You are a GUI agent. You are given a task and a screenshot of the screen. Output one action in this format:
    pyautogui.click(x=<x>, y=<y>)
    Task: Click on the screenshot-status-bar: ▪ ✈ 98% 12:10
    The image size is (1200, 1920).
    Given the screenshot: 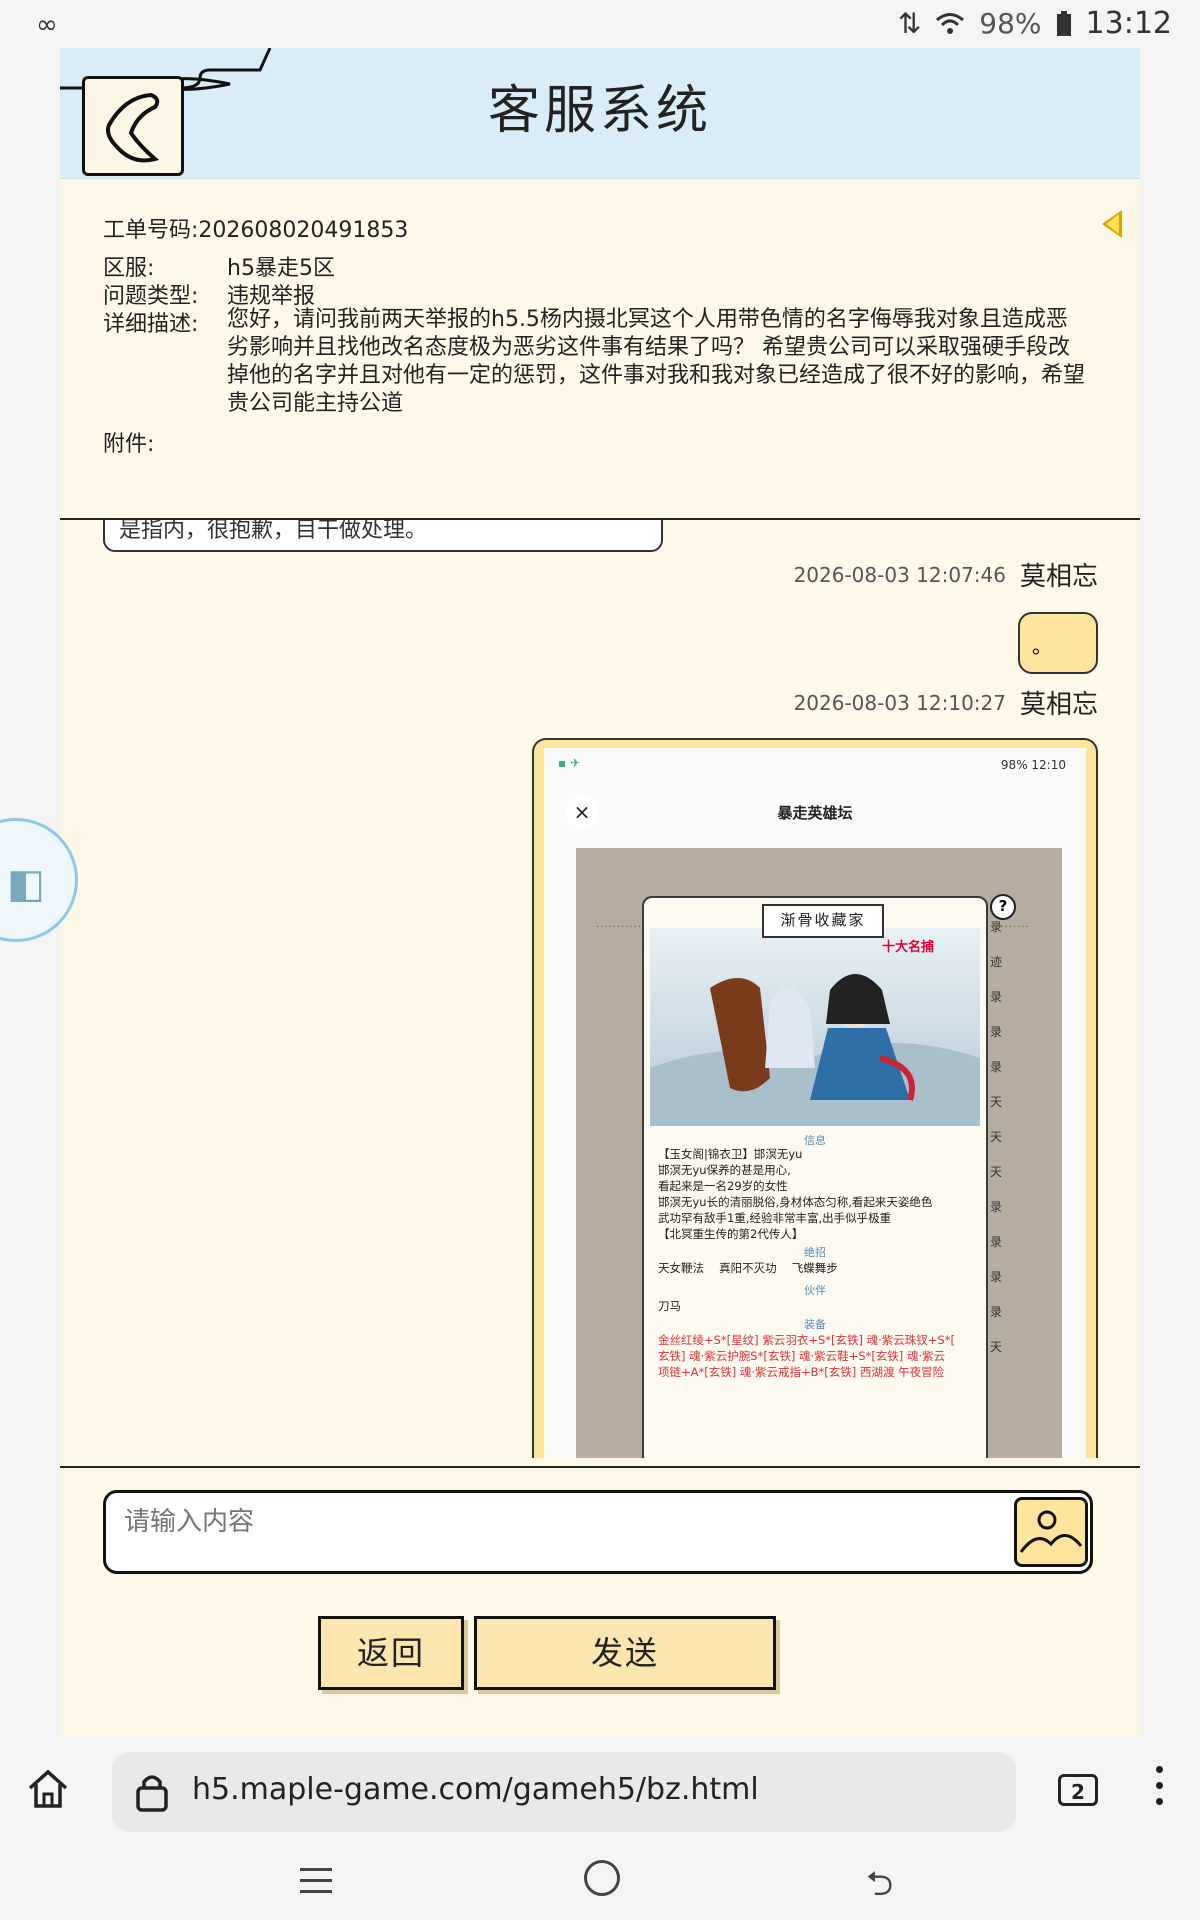 What is the action you would take?
    pyautogui.click(x=815, y=765)
    